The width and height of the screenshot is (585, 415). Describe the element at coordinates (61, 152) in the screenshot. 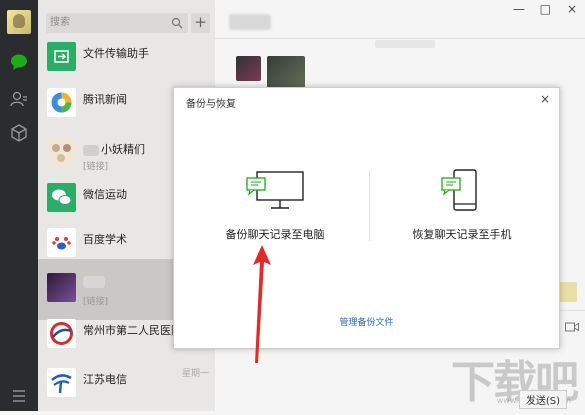

I see `group-avatar-icon` at that location.